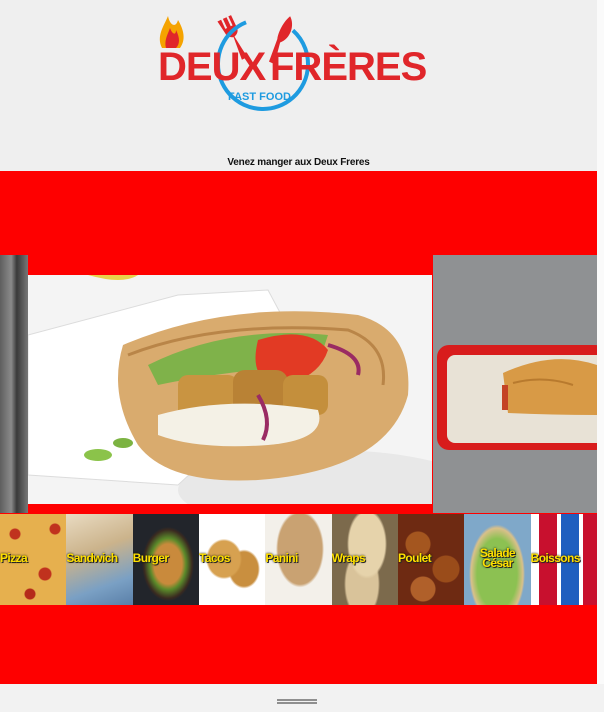  I want to click on category-label: Panini, so click(281, 558).